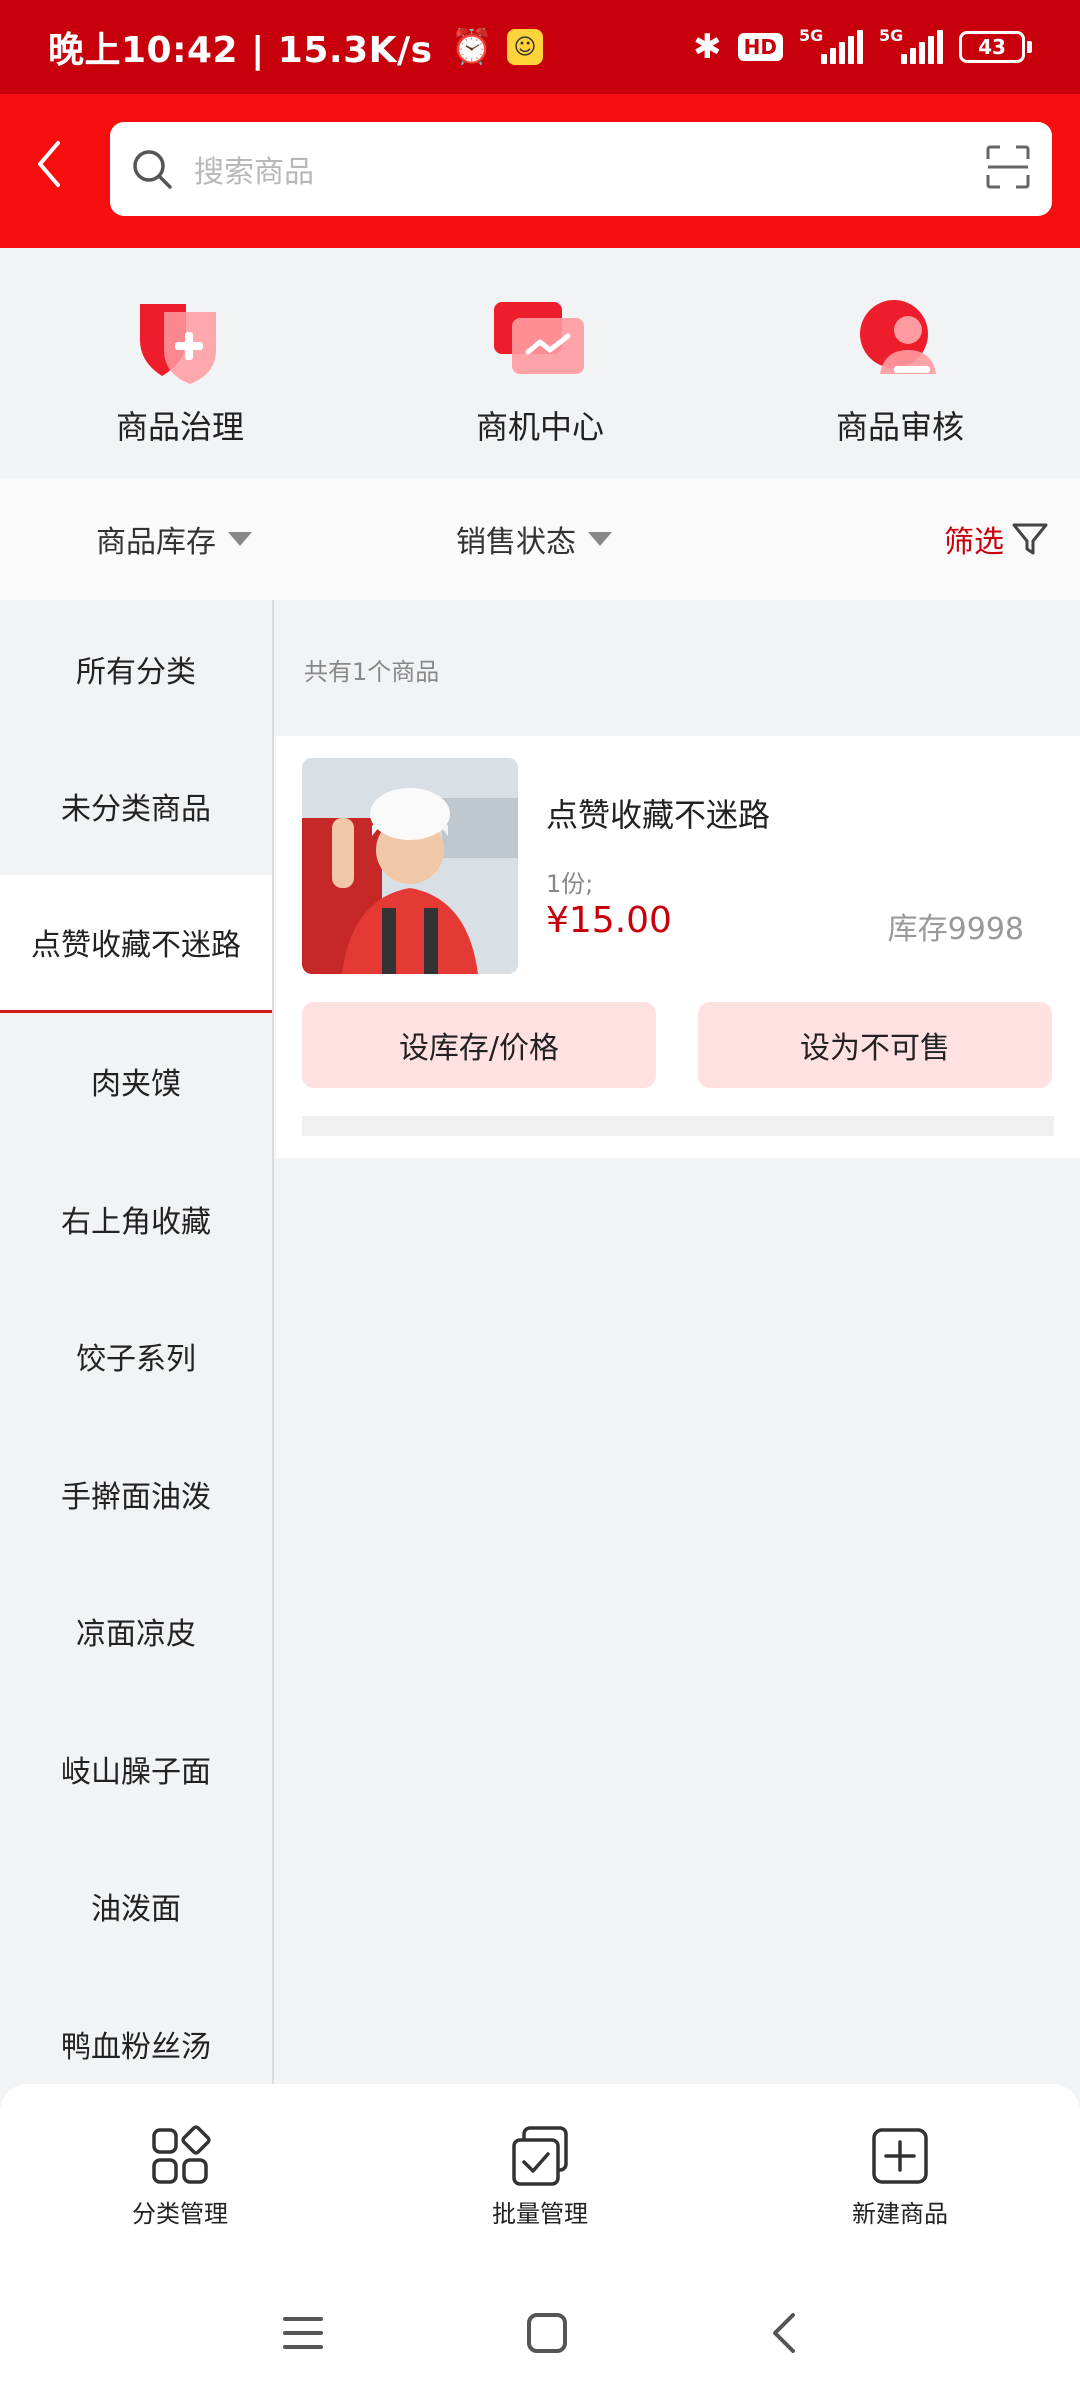  I want to click on quick-action-label: 商品审核, so click(899, 427).